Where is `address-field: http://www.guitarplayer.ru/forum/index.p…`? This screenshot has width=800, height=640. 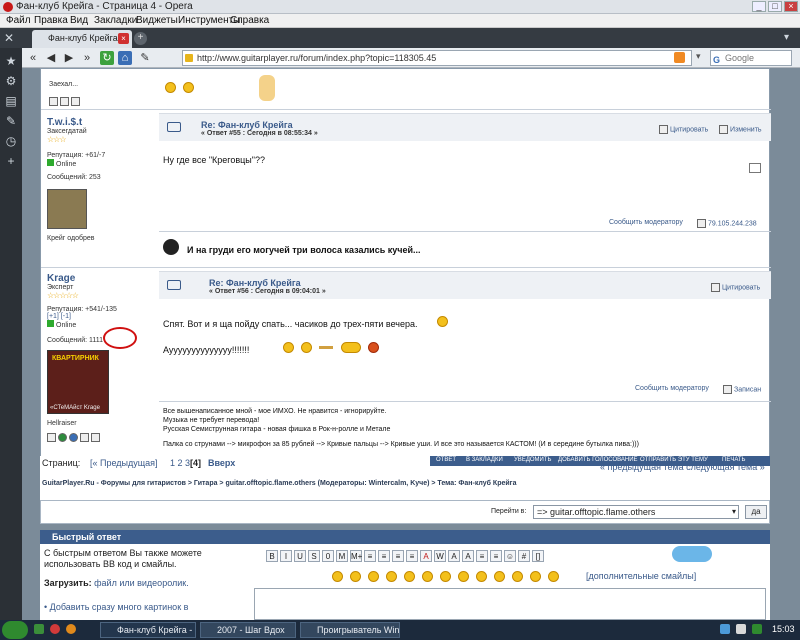 address-field: http://www.guitarplayer.ru/forum/index.p… is located at coordinates (437, 58).